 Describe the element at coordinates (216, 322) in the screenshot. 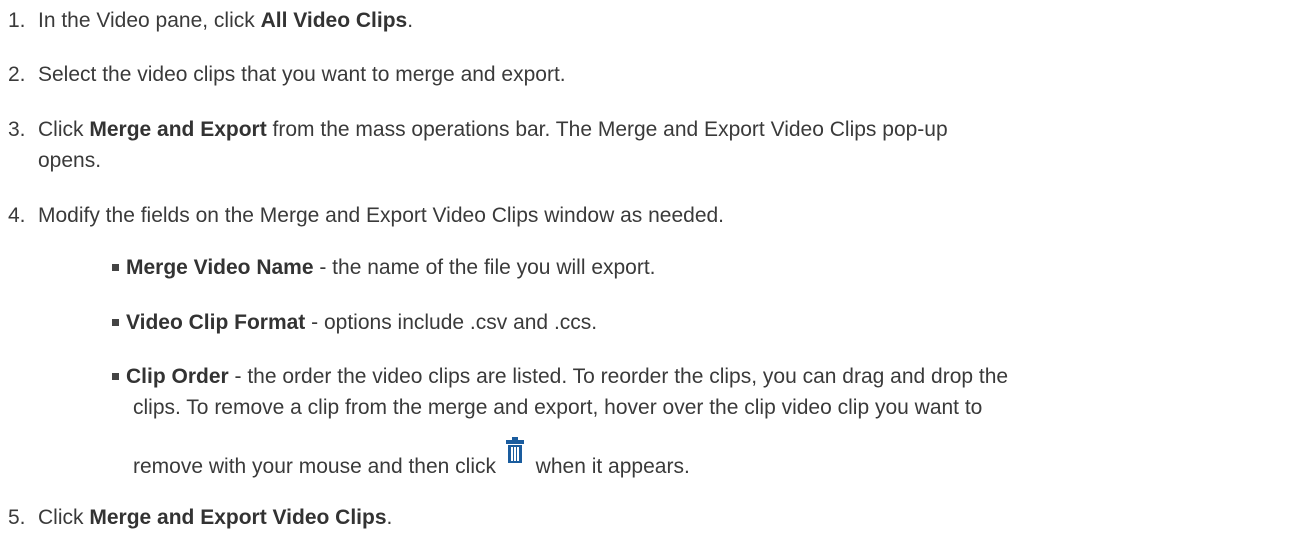

I see `bullet-bold-text: Video Clip Format` at that location.